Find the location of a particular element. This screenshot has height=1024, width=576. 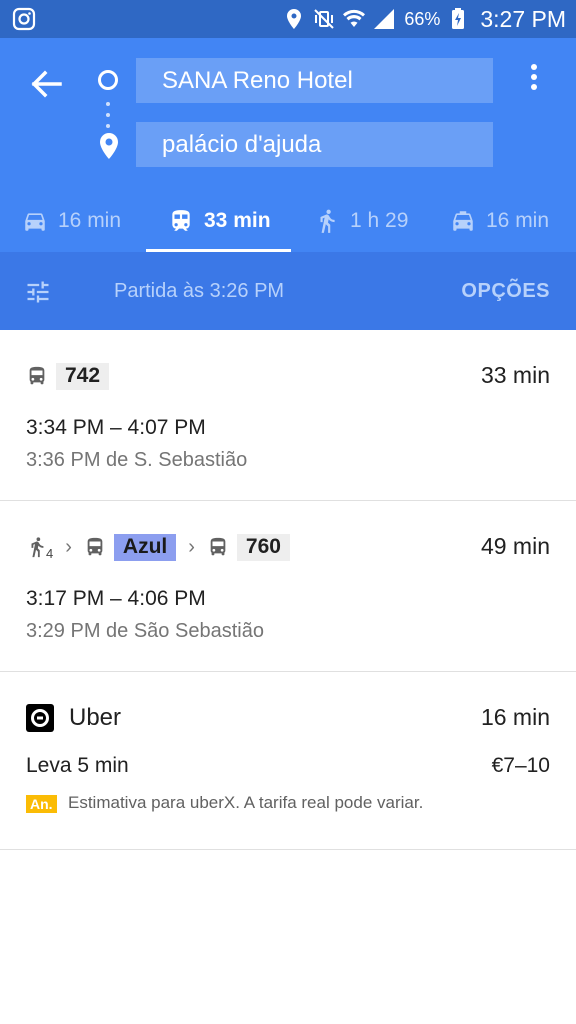

origin-circle-icon is located at coordinates (108, 80).